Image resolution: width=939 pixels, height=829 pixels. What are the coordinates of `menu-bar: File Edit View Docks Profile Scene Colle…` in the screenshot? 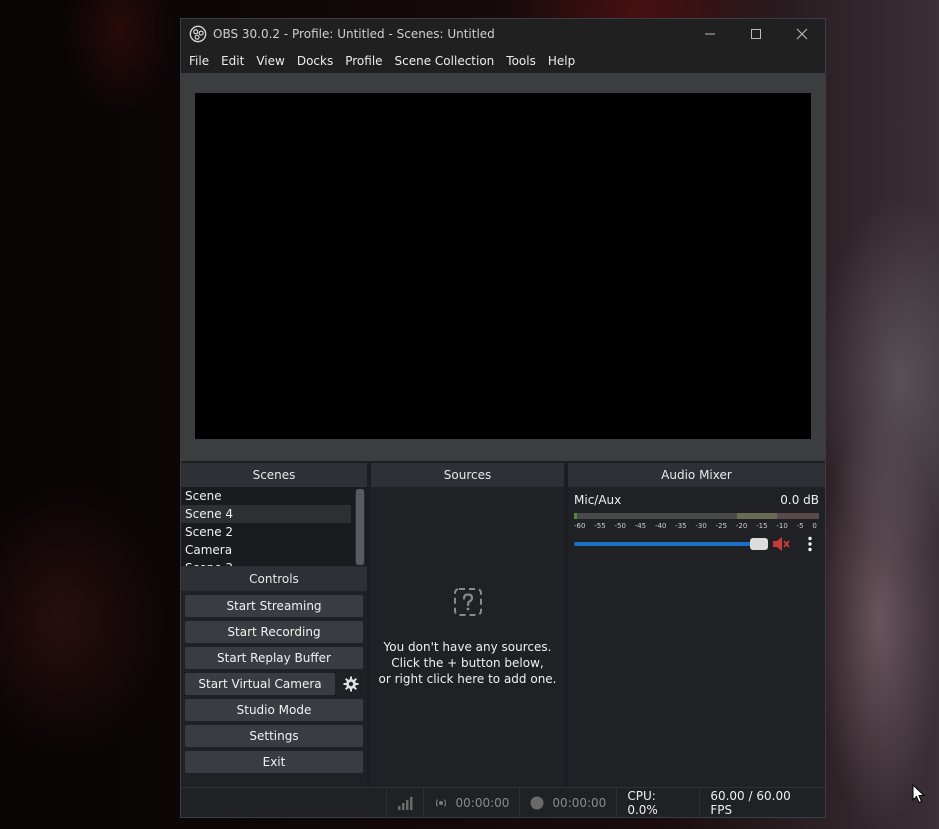 It's located at (503, 61).